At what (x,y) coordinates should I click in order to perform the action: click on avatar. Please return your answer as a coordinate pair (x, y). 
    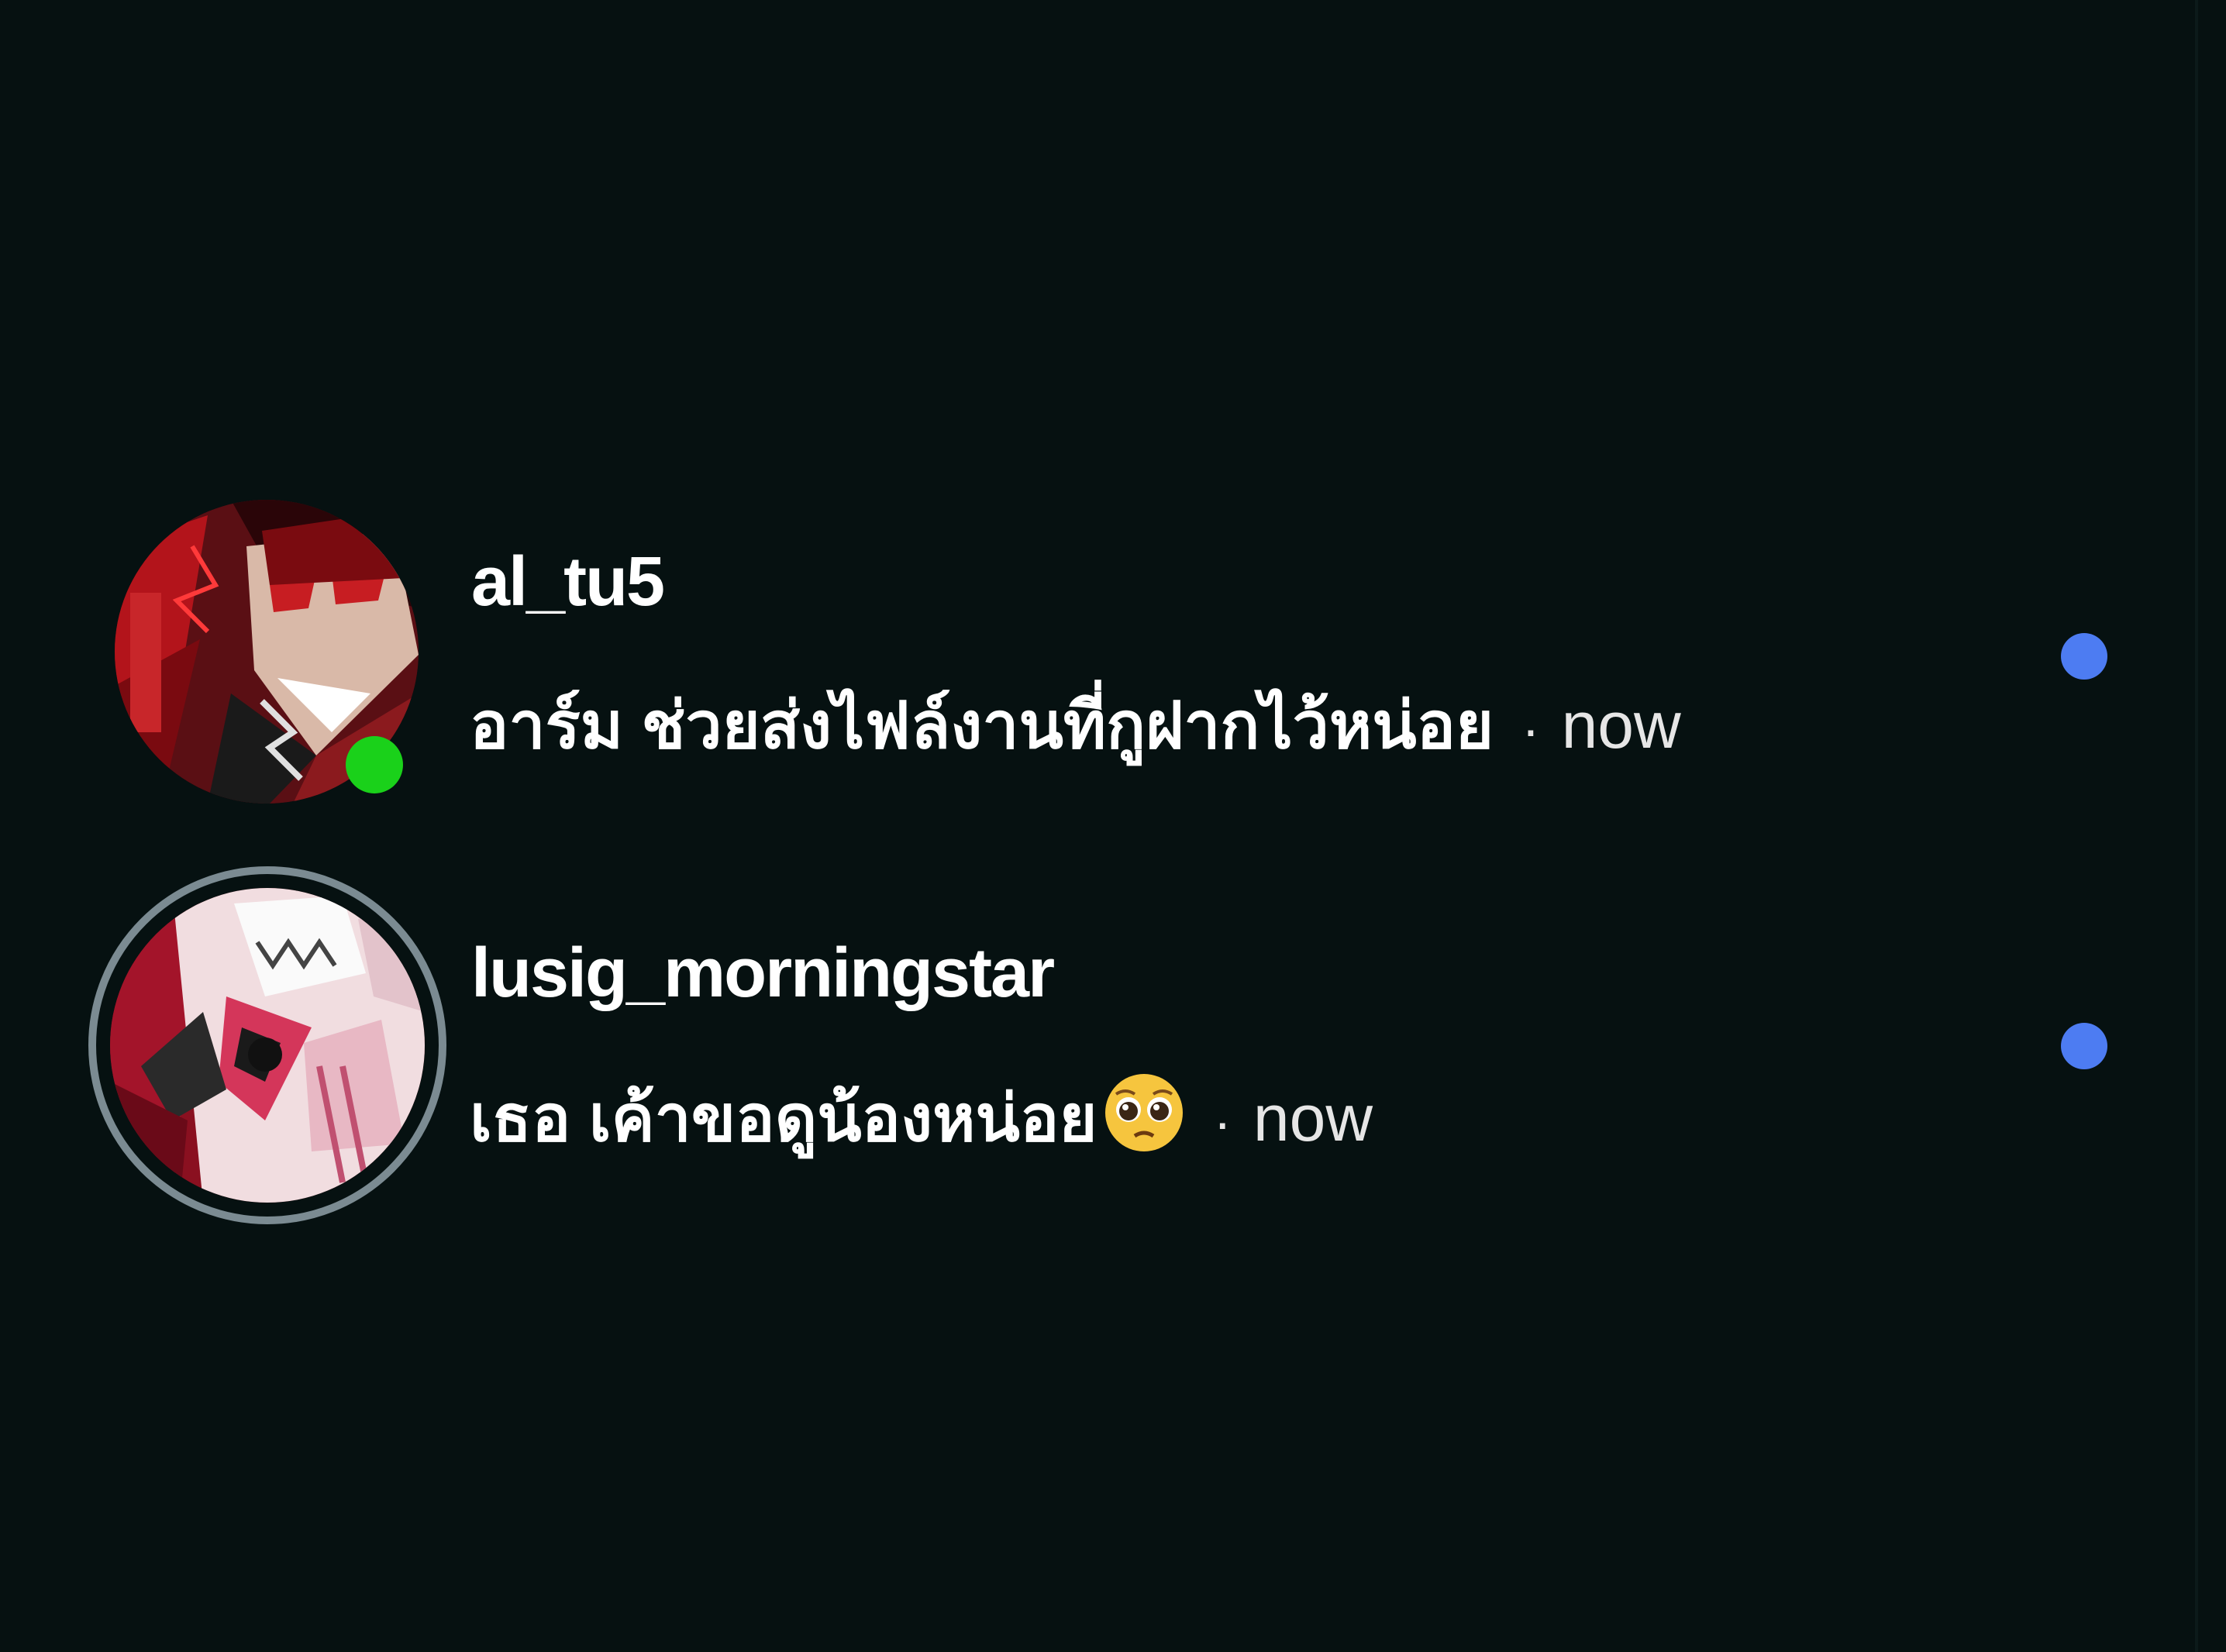
    Looking at the image, I should click on (267, 1045).